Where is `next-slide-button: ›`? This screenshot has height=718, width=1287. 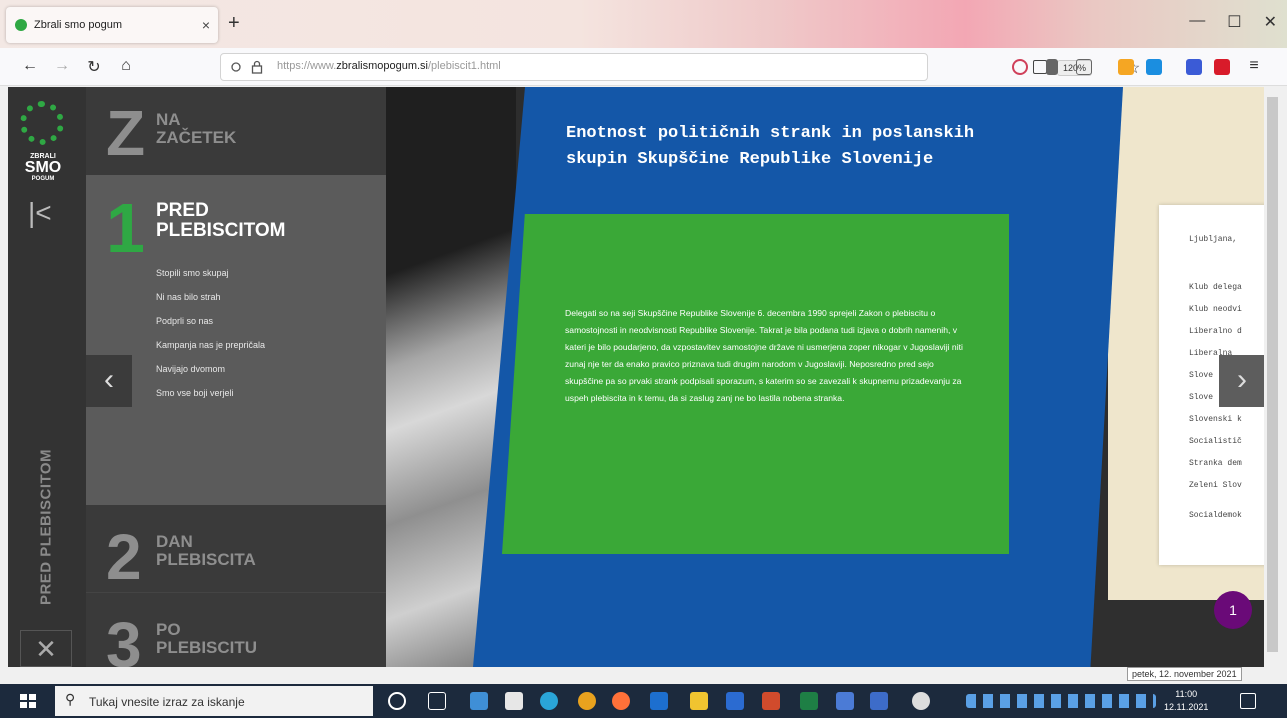 next-slide-button: › is located at coordinates (1241, 381).